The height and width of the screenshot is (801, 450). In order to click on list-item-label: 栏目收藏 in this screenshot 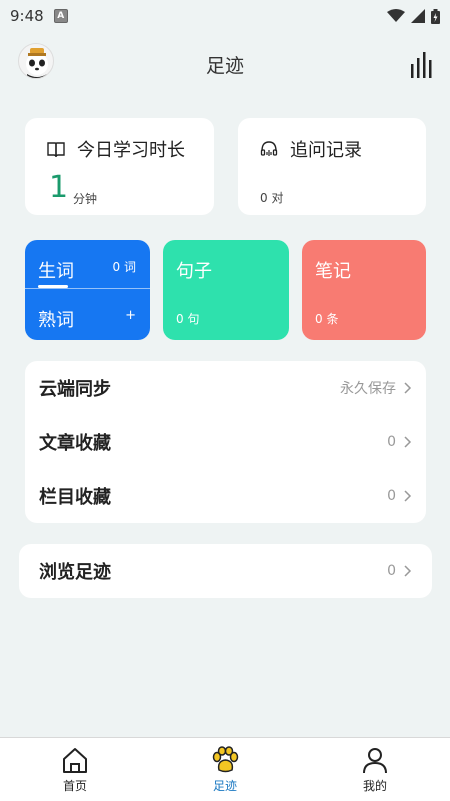, I will do `click(75, 497)`.